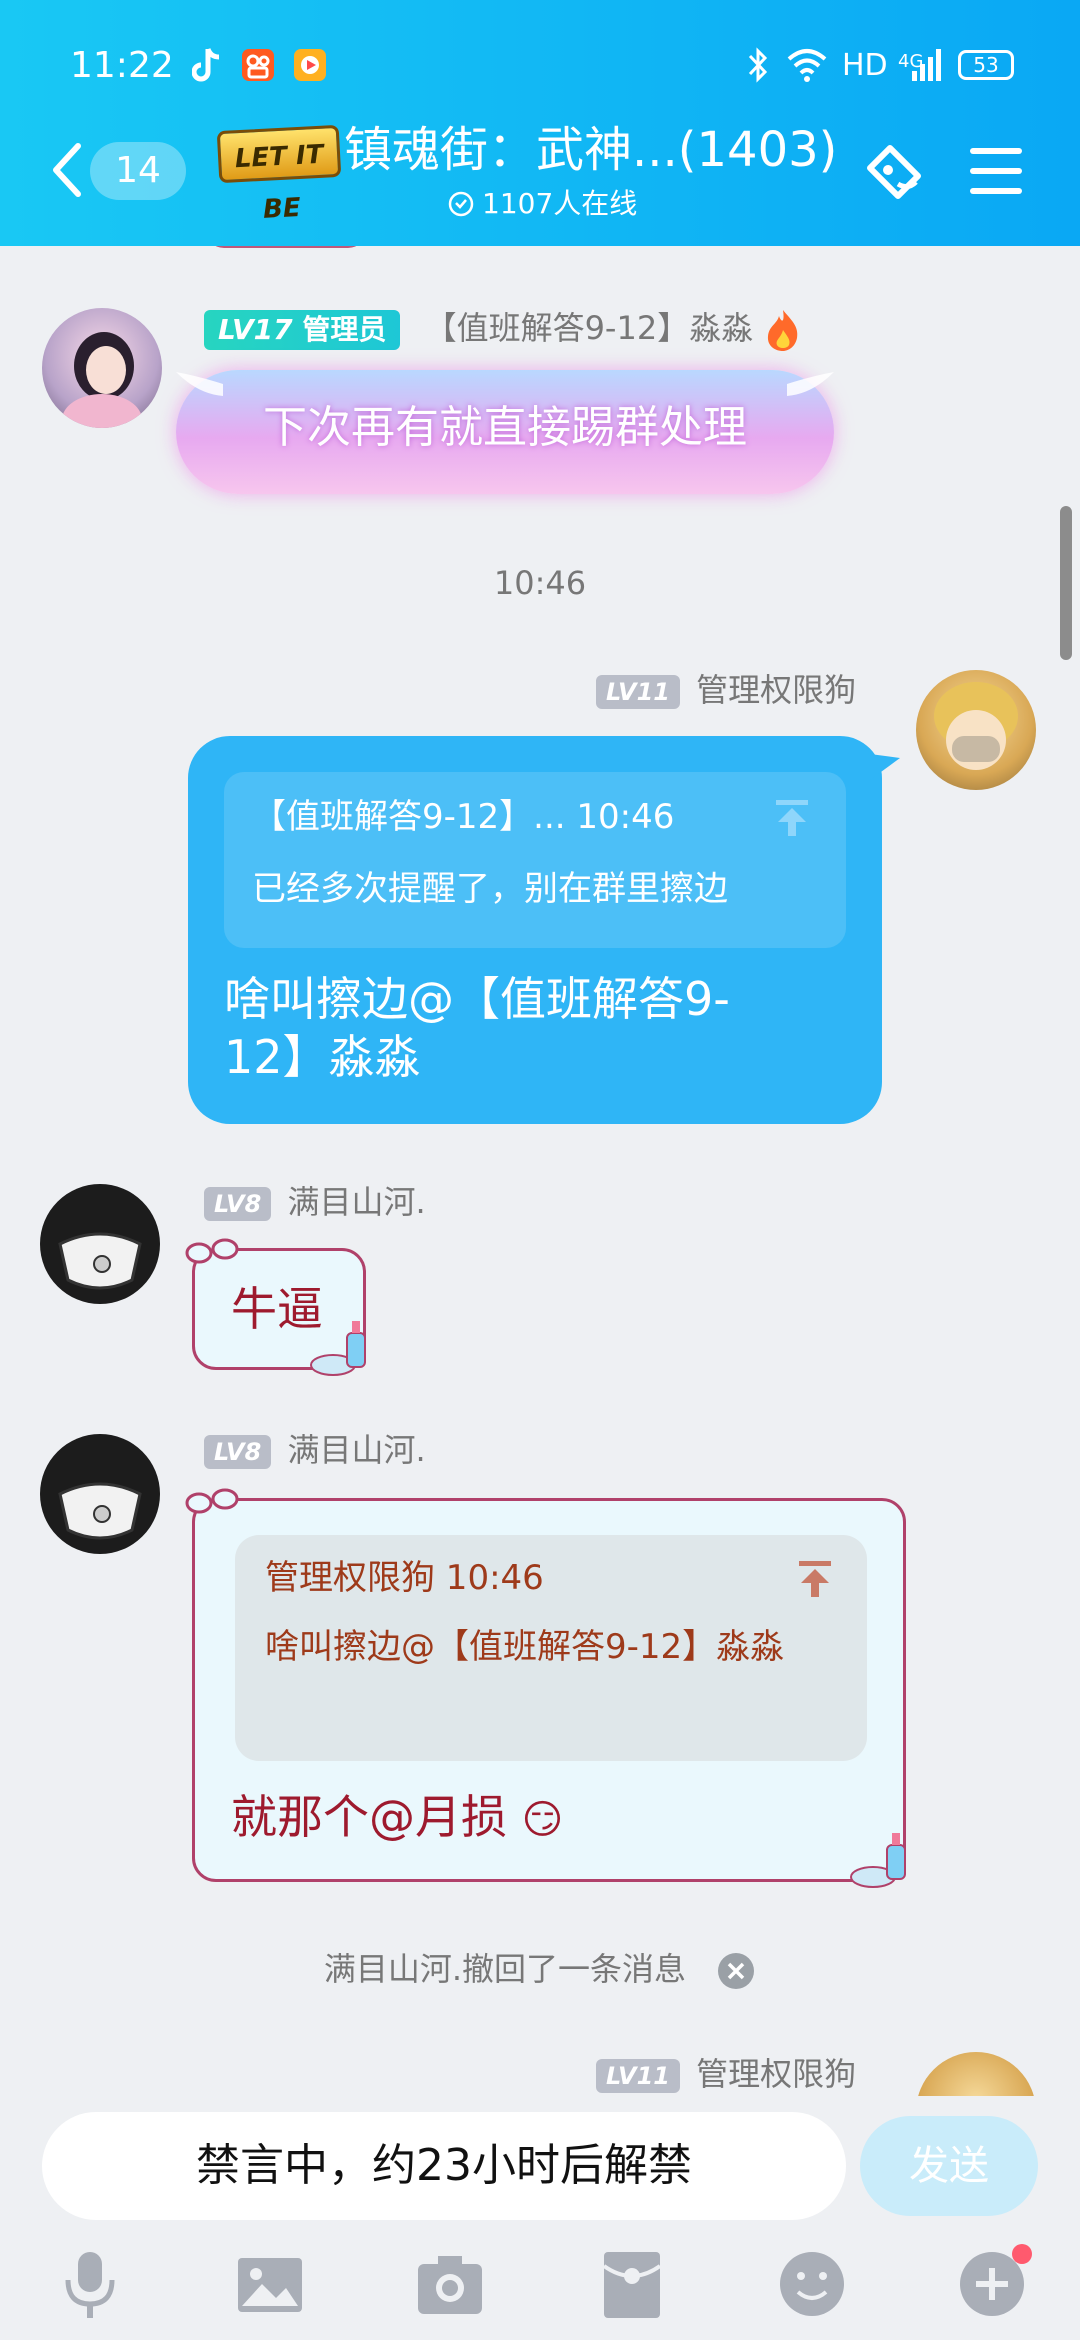 The width and height of the screenshot is (1080, 2340). I want to click on wifi-icon, so click(807, 65).